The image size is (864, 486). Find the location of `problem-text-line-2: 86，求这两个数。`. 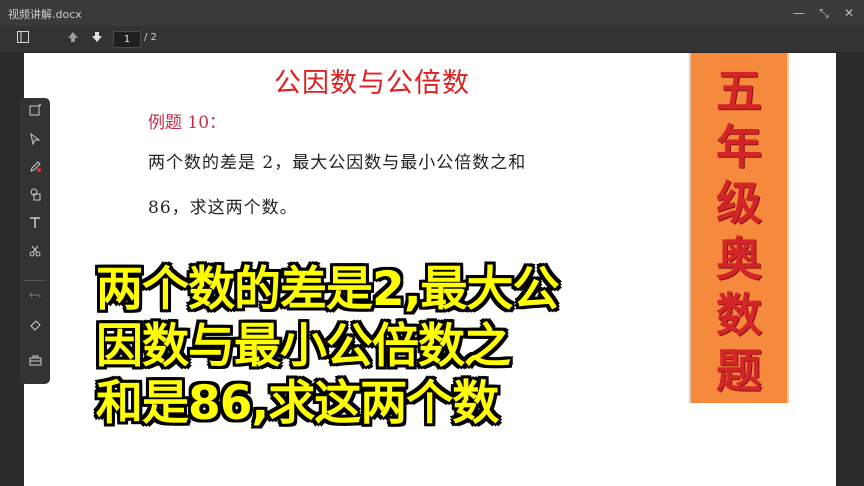

problem-text-line-2: 86，求这两个数。 is located at coordinates (223, 208).